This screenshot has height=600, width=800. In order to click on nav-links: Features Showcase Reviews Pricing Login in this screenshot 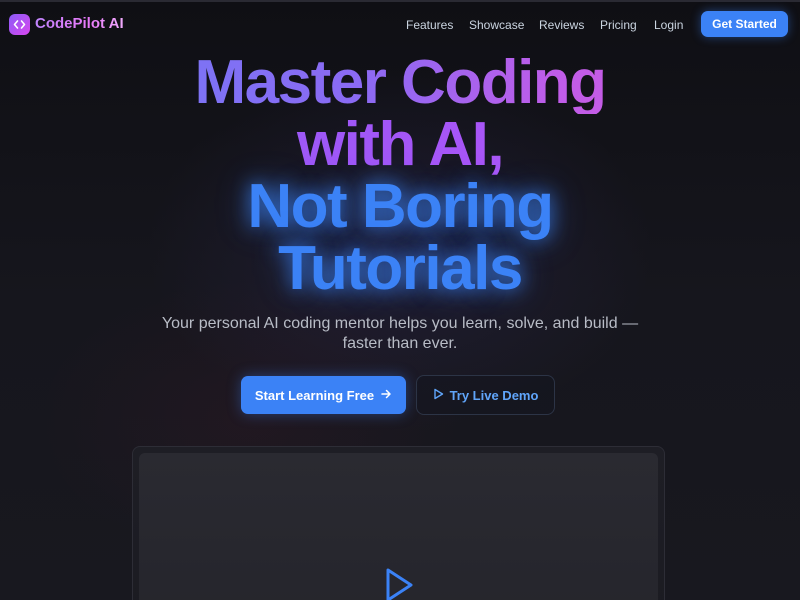, I will do `click(400, 25)`.